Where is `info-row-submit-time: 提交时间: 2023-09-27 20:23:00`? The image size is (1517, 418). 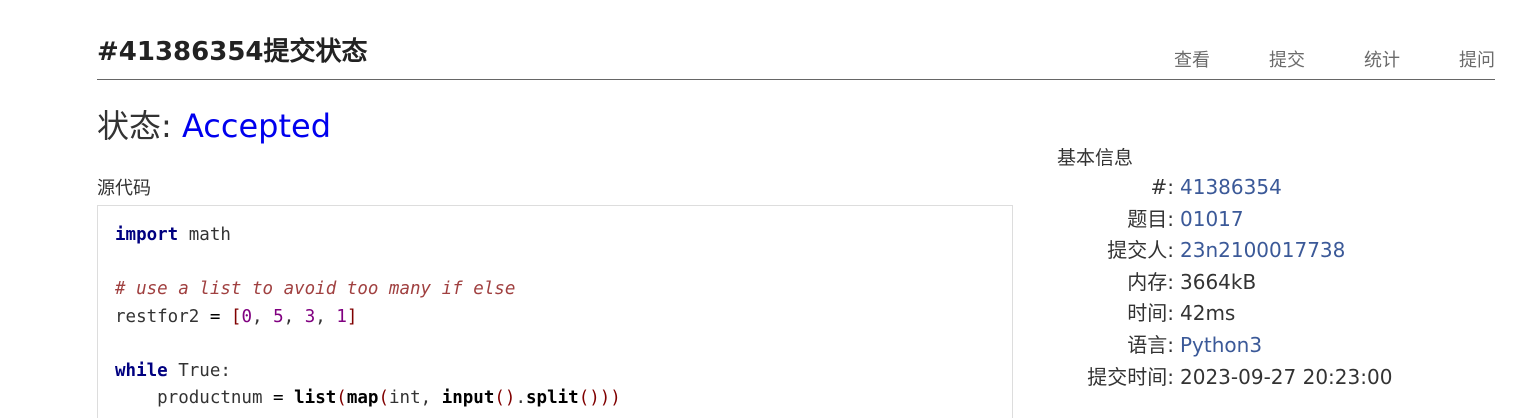 info-row-submit-time: 提交时间: 2023-09-27 20:23:00 is located at coordinates (1277, 378).